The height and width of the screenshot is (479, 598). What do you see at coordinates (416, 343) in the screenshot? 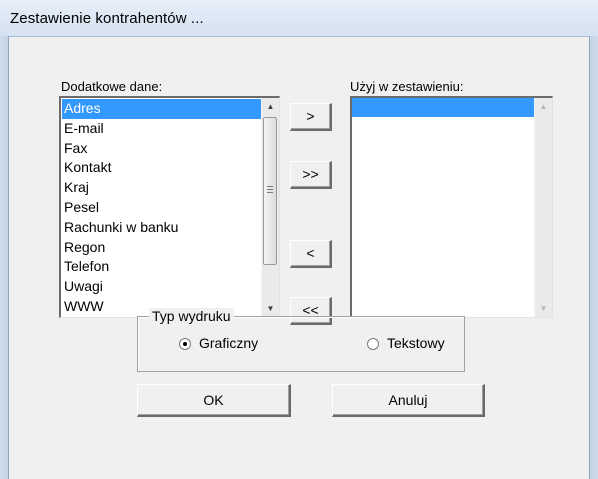
I see `radio-tekstowy-label: Tekstowy` at bounding box center [416, 343].